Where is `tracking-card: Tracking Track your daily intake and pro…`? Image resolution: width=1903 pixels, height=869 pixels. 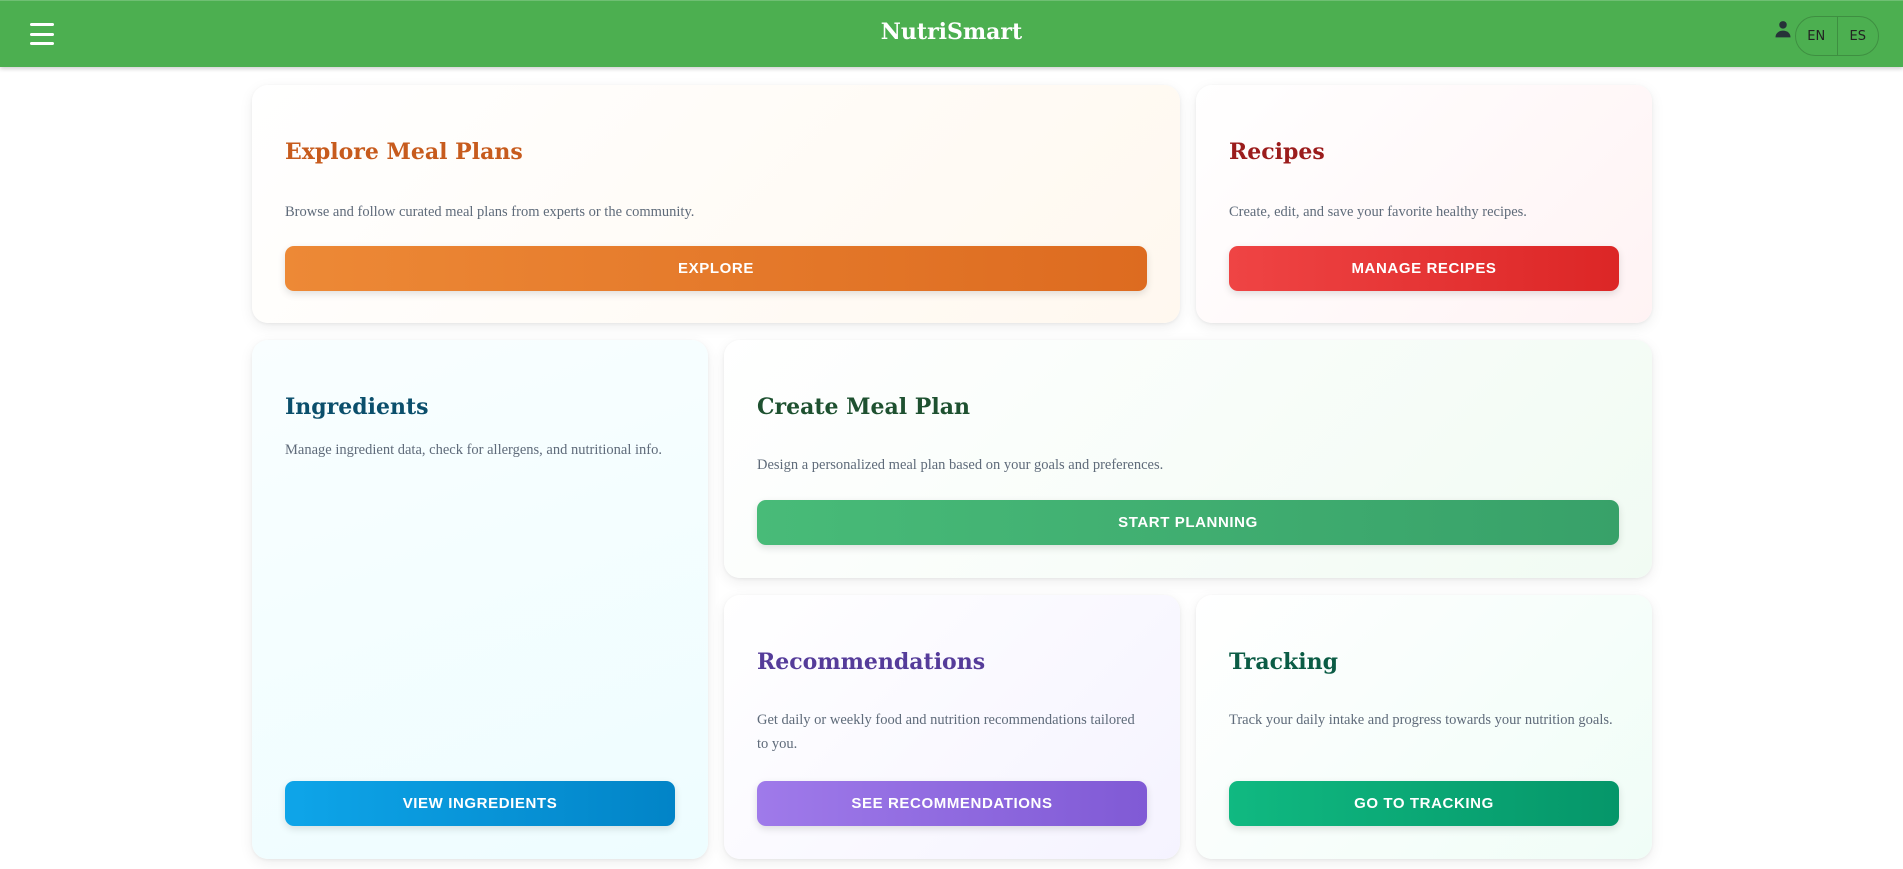
tracking-card: Tracking Track your daily intake and pro… is located at coordinates (1424, 727).